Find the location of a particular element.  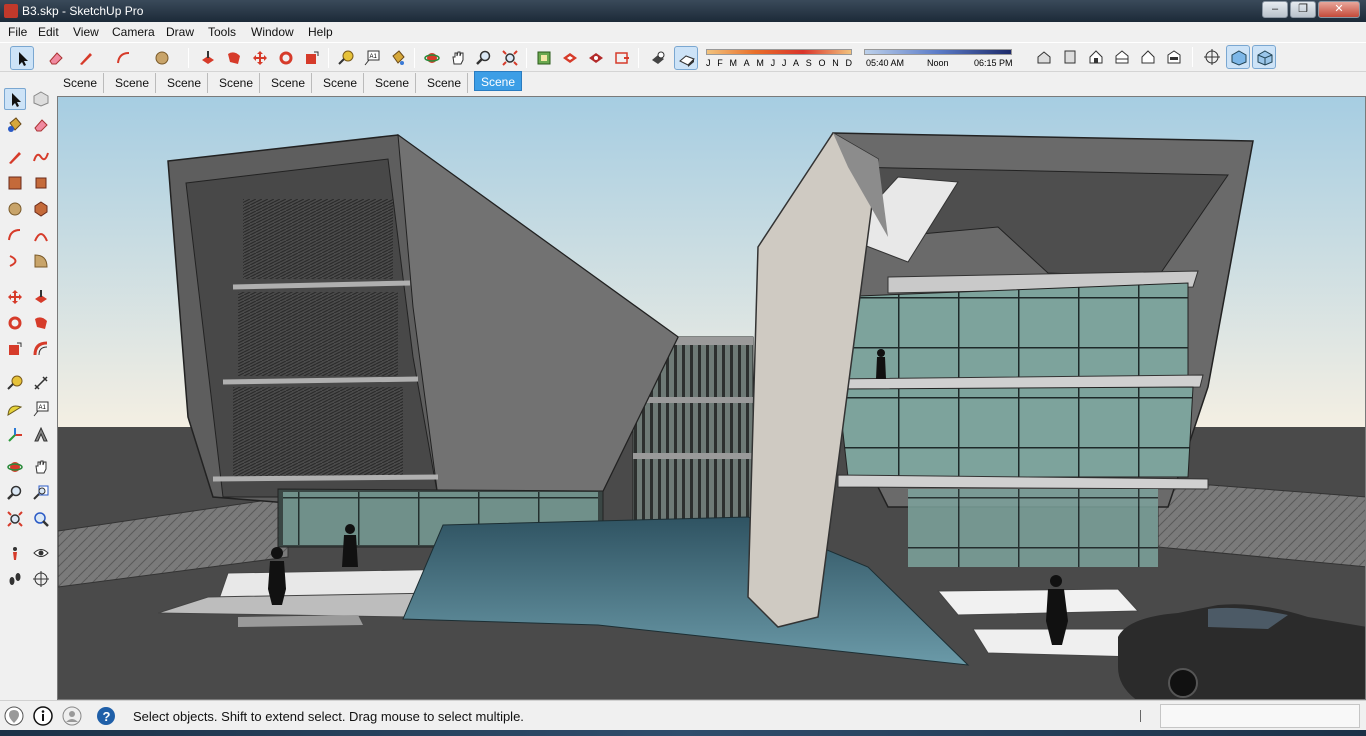

select-tool is located at coordinates (15, 99).